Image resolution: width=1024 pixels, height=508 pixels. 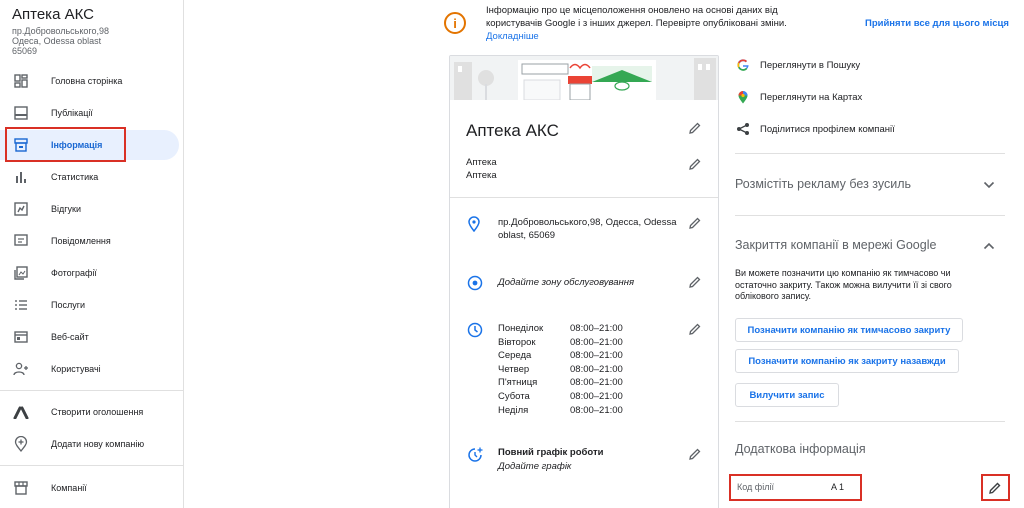 What do you see at coordinates (512, 36) in the screenshot?
I see `learn-more-link: Докладніше` at bounding box center [512, 36].